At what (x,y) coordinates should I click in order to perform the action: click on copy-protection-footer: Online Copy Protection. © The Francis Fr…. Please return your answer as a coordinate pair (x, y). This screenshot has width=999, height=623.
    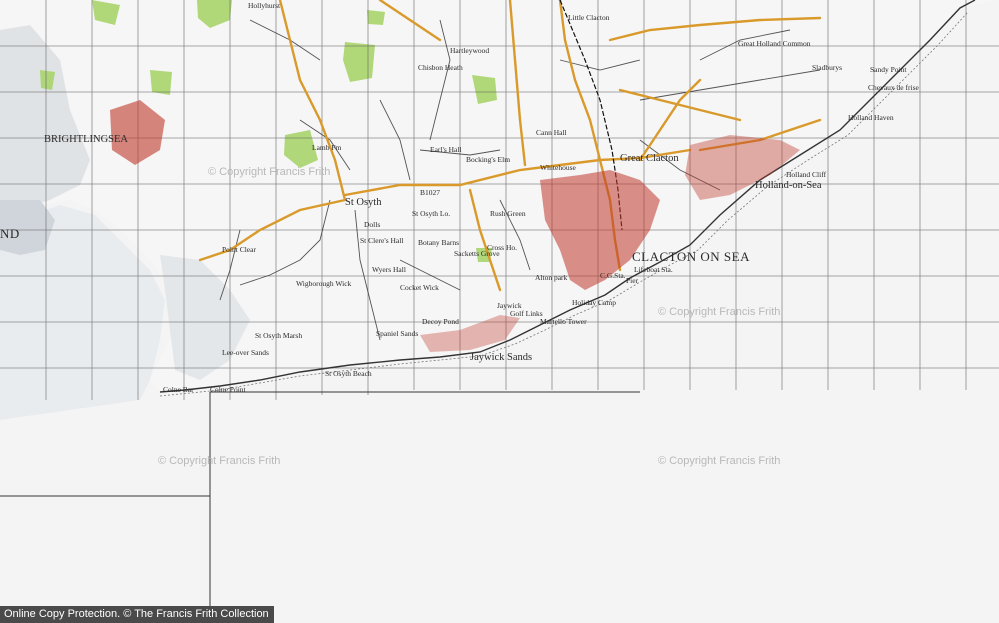
    Looking at the image, I should click on (137, 614).